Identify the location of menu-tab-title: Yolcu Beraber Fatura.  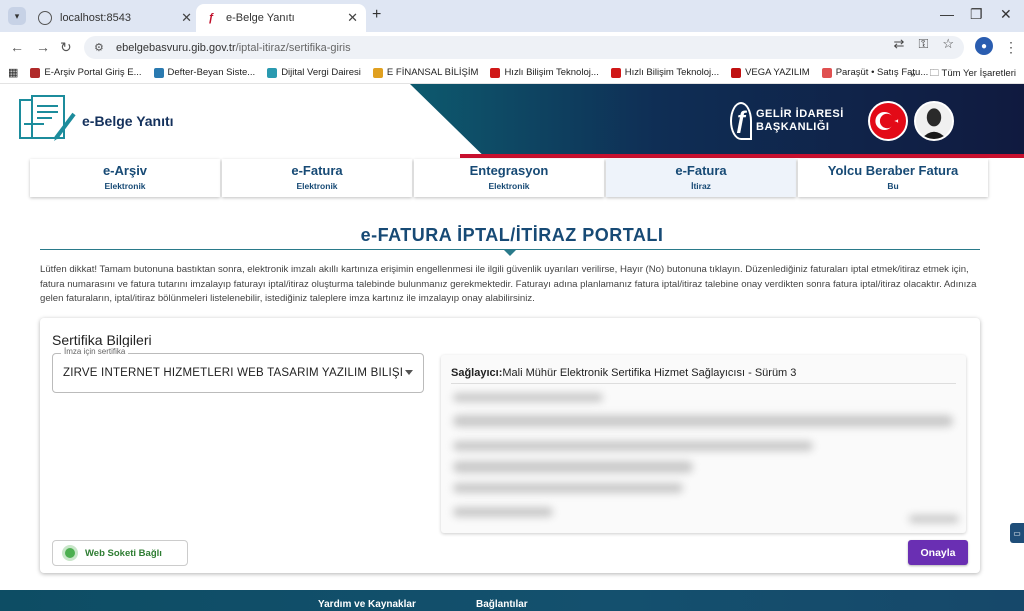
(893, 170).